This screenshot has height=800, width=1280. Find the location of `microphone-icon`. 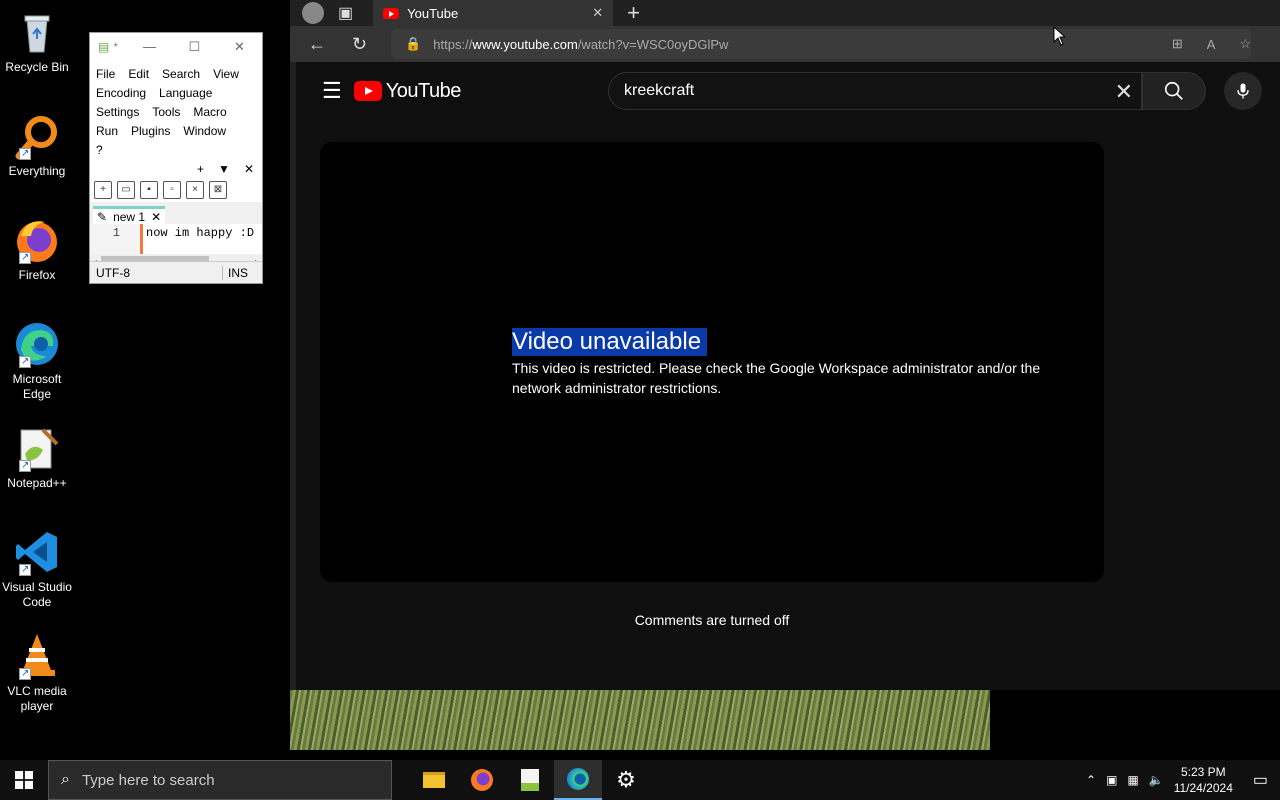

microphone-icon is located at coordinates (1243, 91).